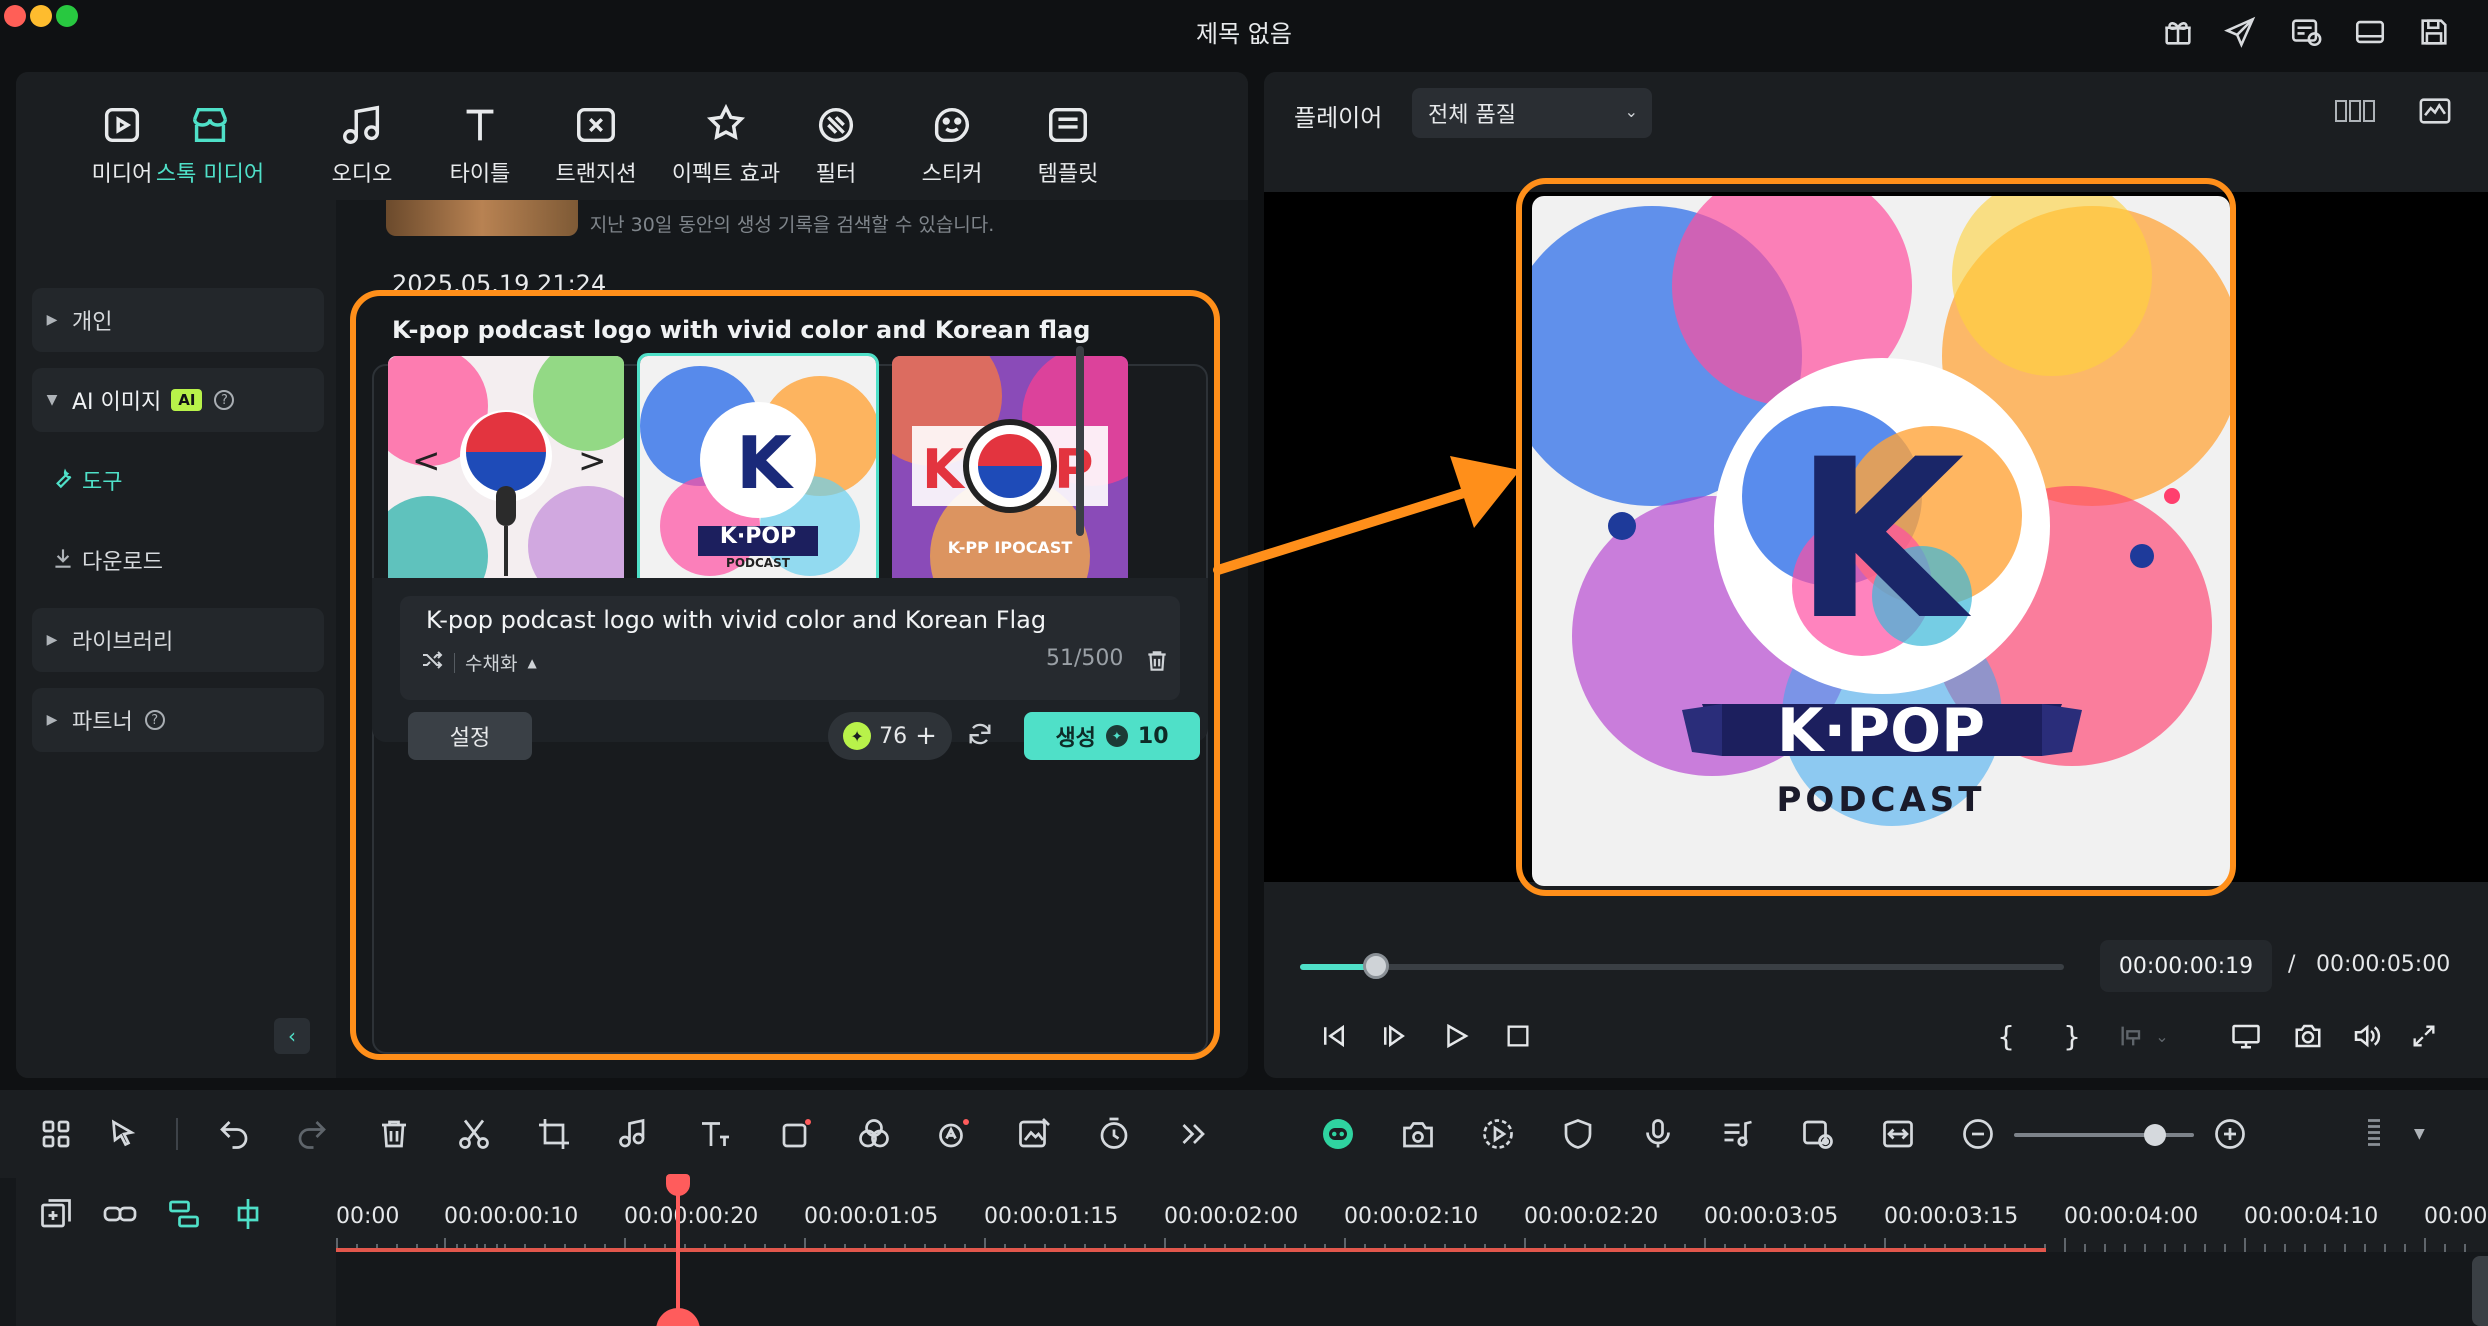  What do you see at coordinates (432, 662) in the screenshot?
I see `shuffle-icon` at bounding box center [432, 662].